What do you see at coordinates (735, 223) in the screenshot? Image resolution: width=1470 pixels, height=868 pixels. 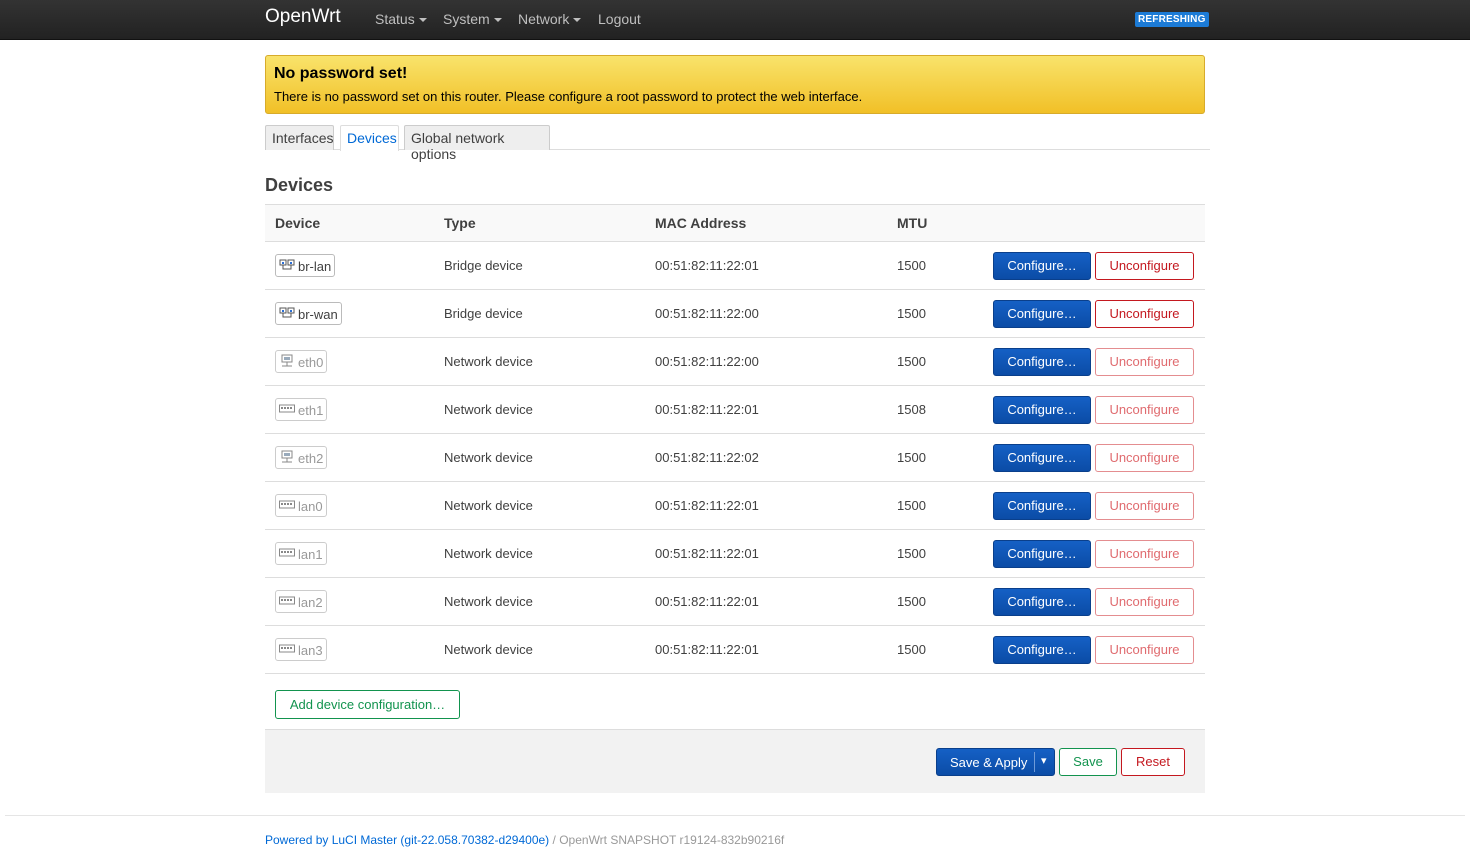 I see `table-header: Device Type MAC Address MTU` at bounding box center [735, 223].